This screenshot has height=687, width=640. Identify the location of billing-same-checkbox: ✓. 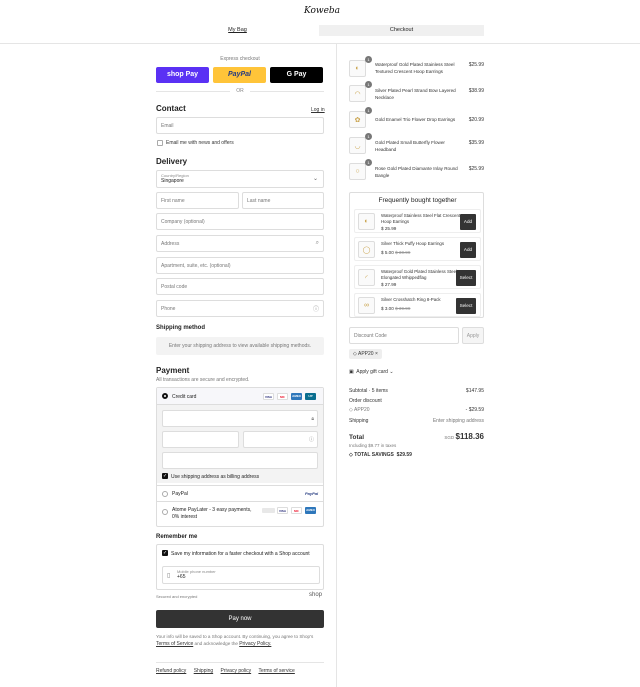
(165, 476).